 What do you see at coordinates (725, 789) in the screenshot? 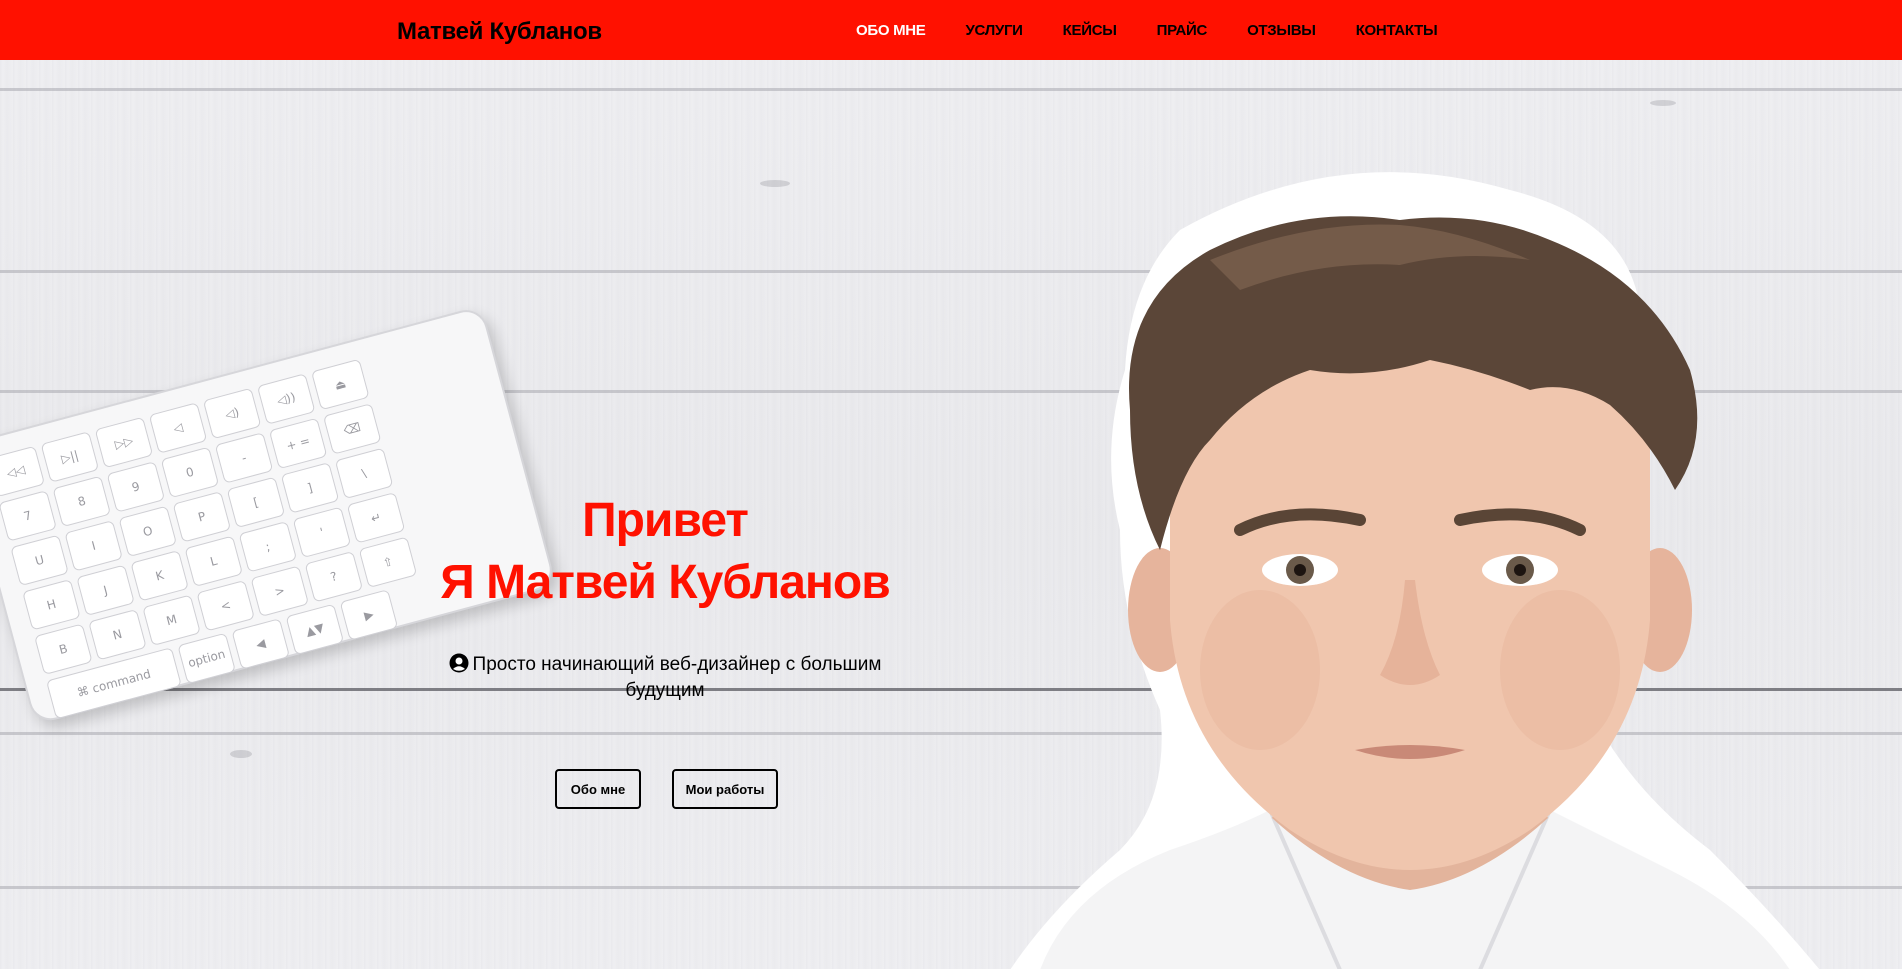
I see `my-works-button: Мои работы` at bounding box center [725, 789].